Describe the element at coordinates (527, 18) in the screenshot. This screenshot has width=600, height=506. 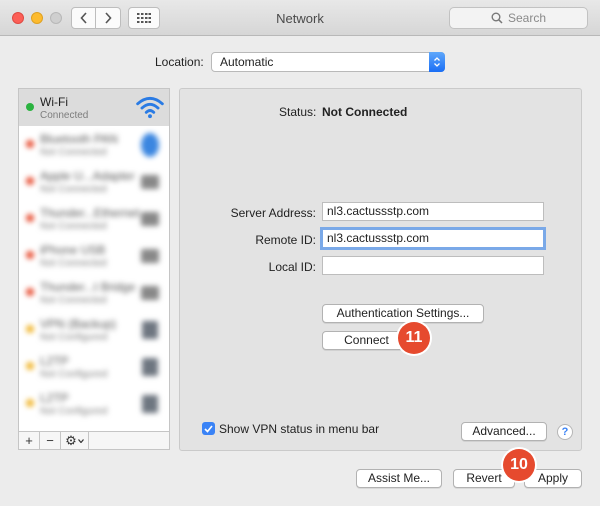
I see `search-placeholder: Search` at that location.